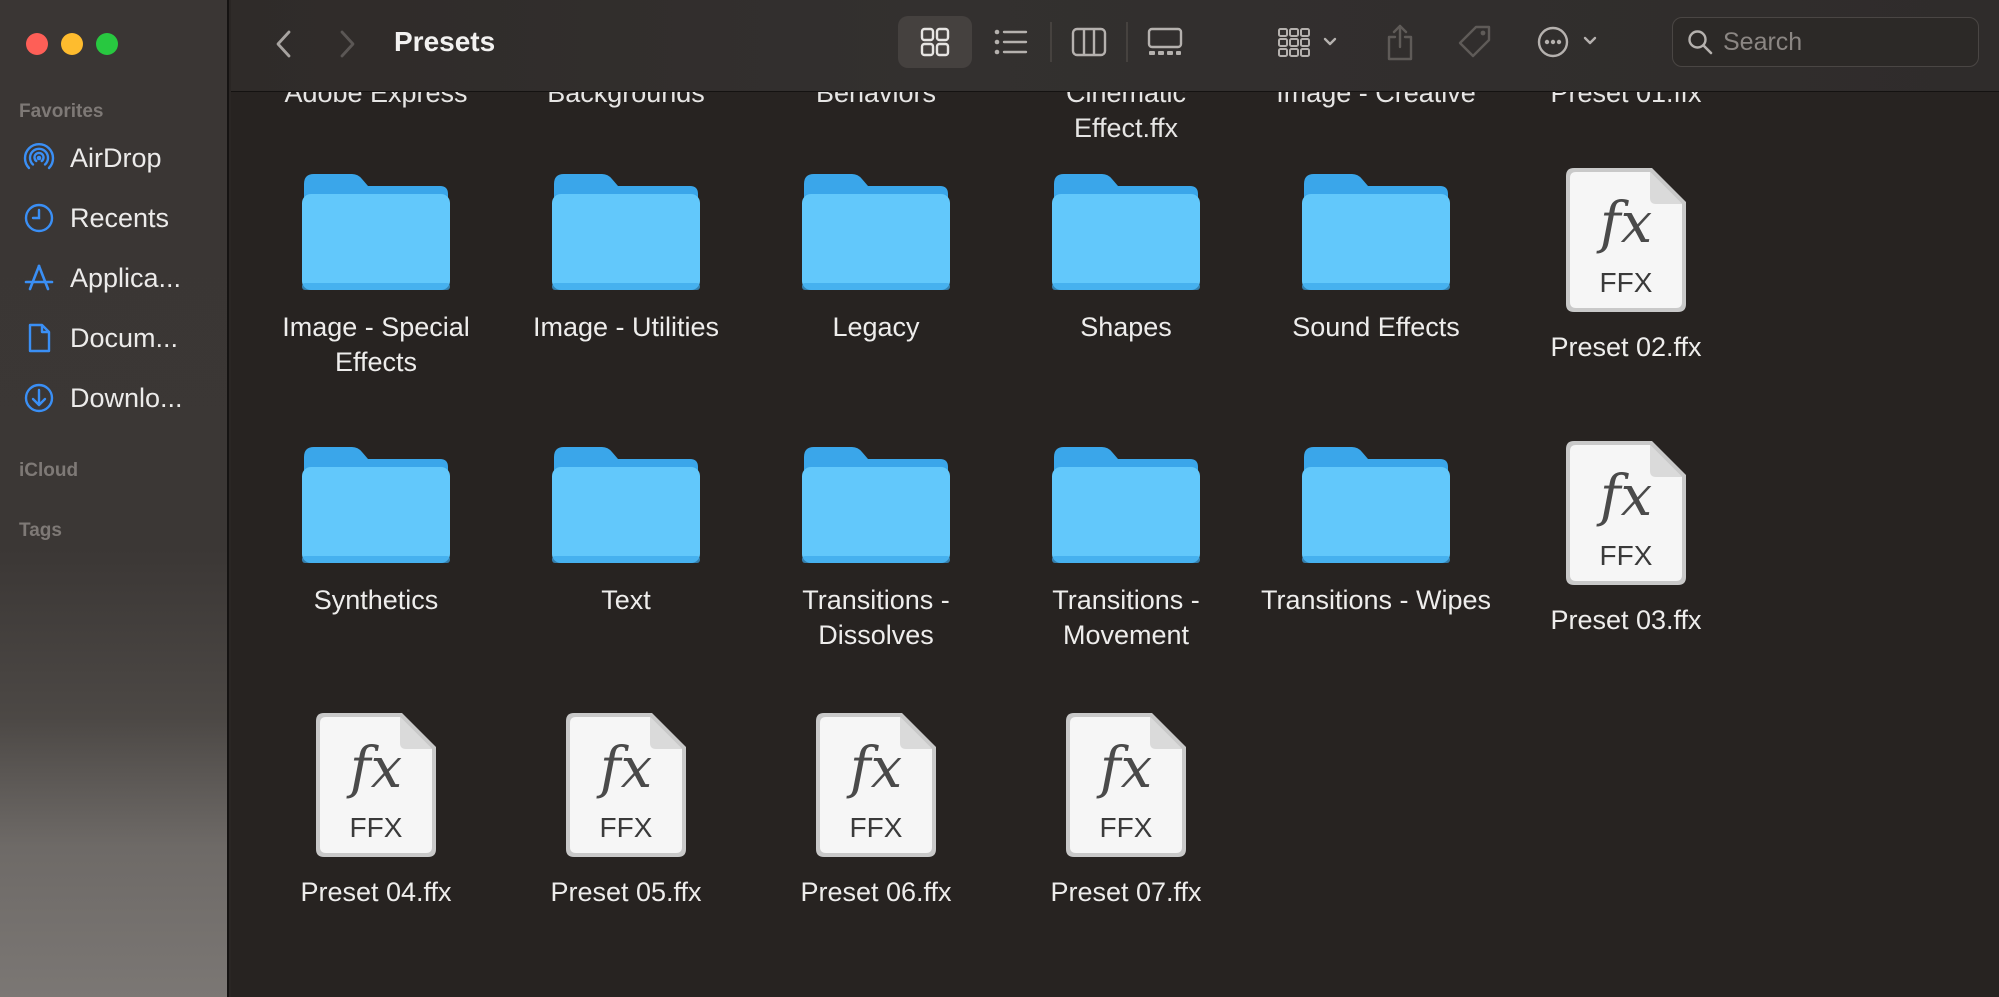 The width and height of the screenshot is (1999, 997). What do you see at coordinates (1376, 101) in the screenshot?
I see `grid-item-label-partial: Image - Creative` at bounding box center [1376, 101].